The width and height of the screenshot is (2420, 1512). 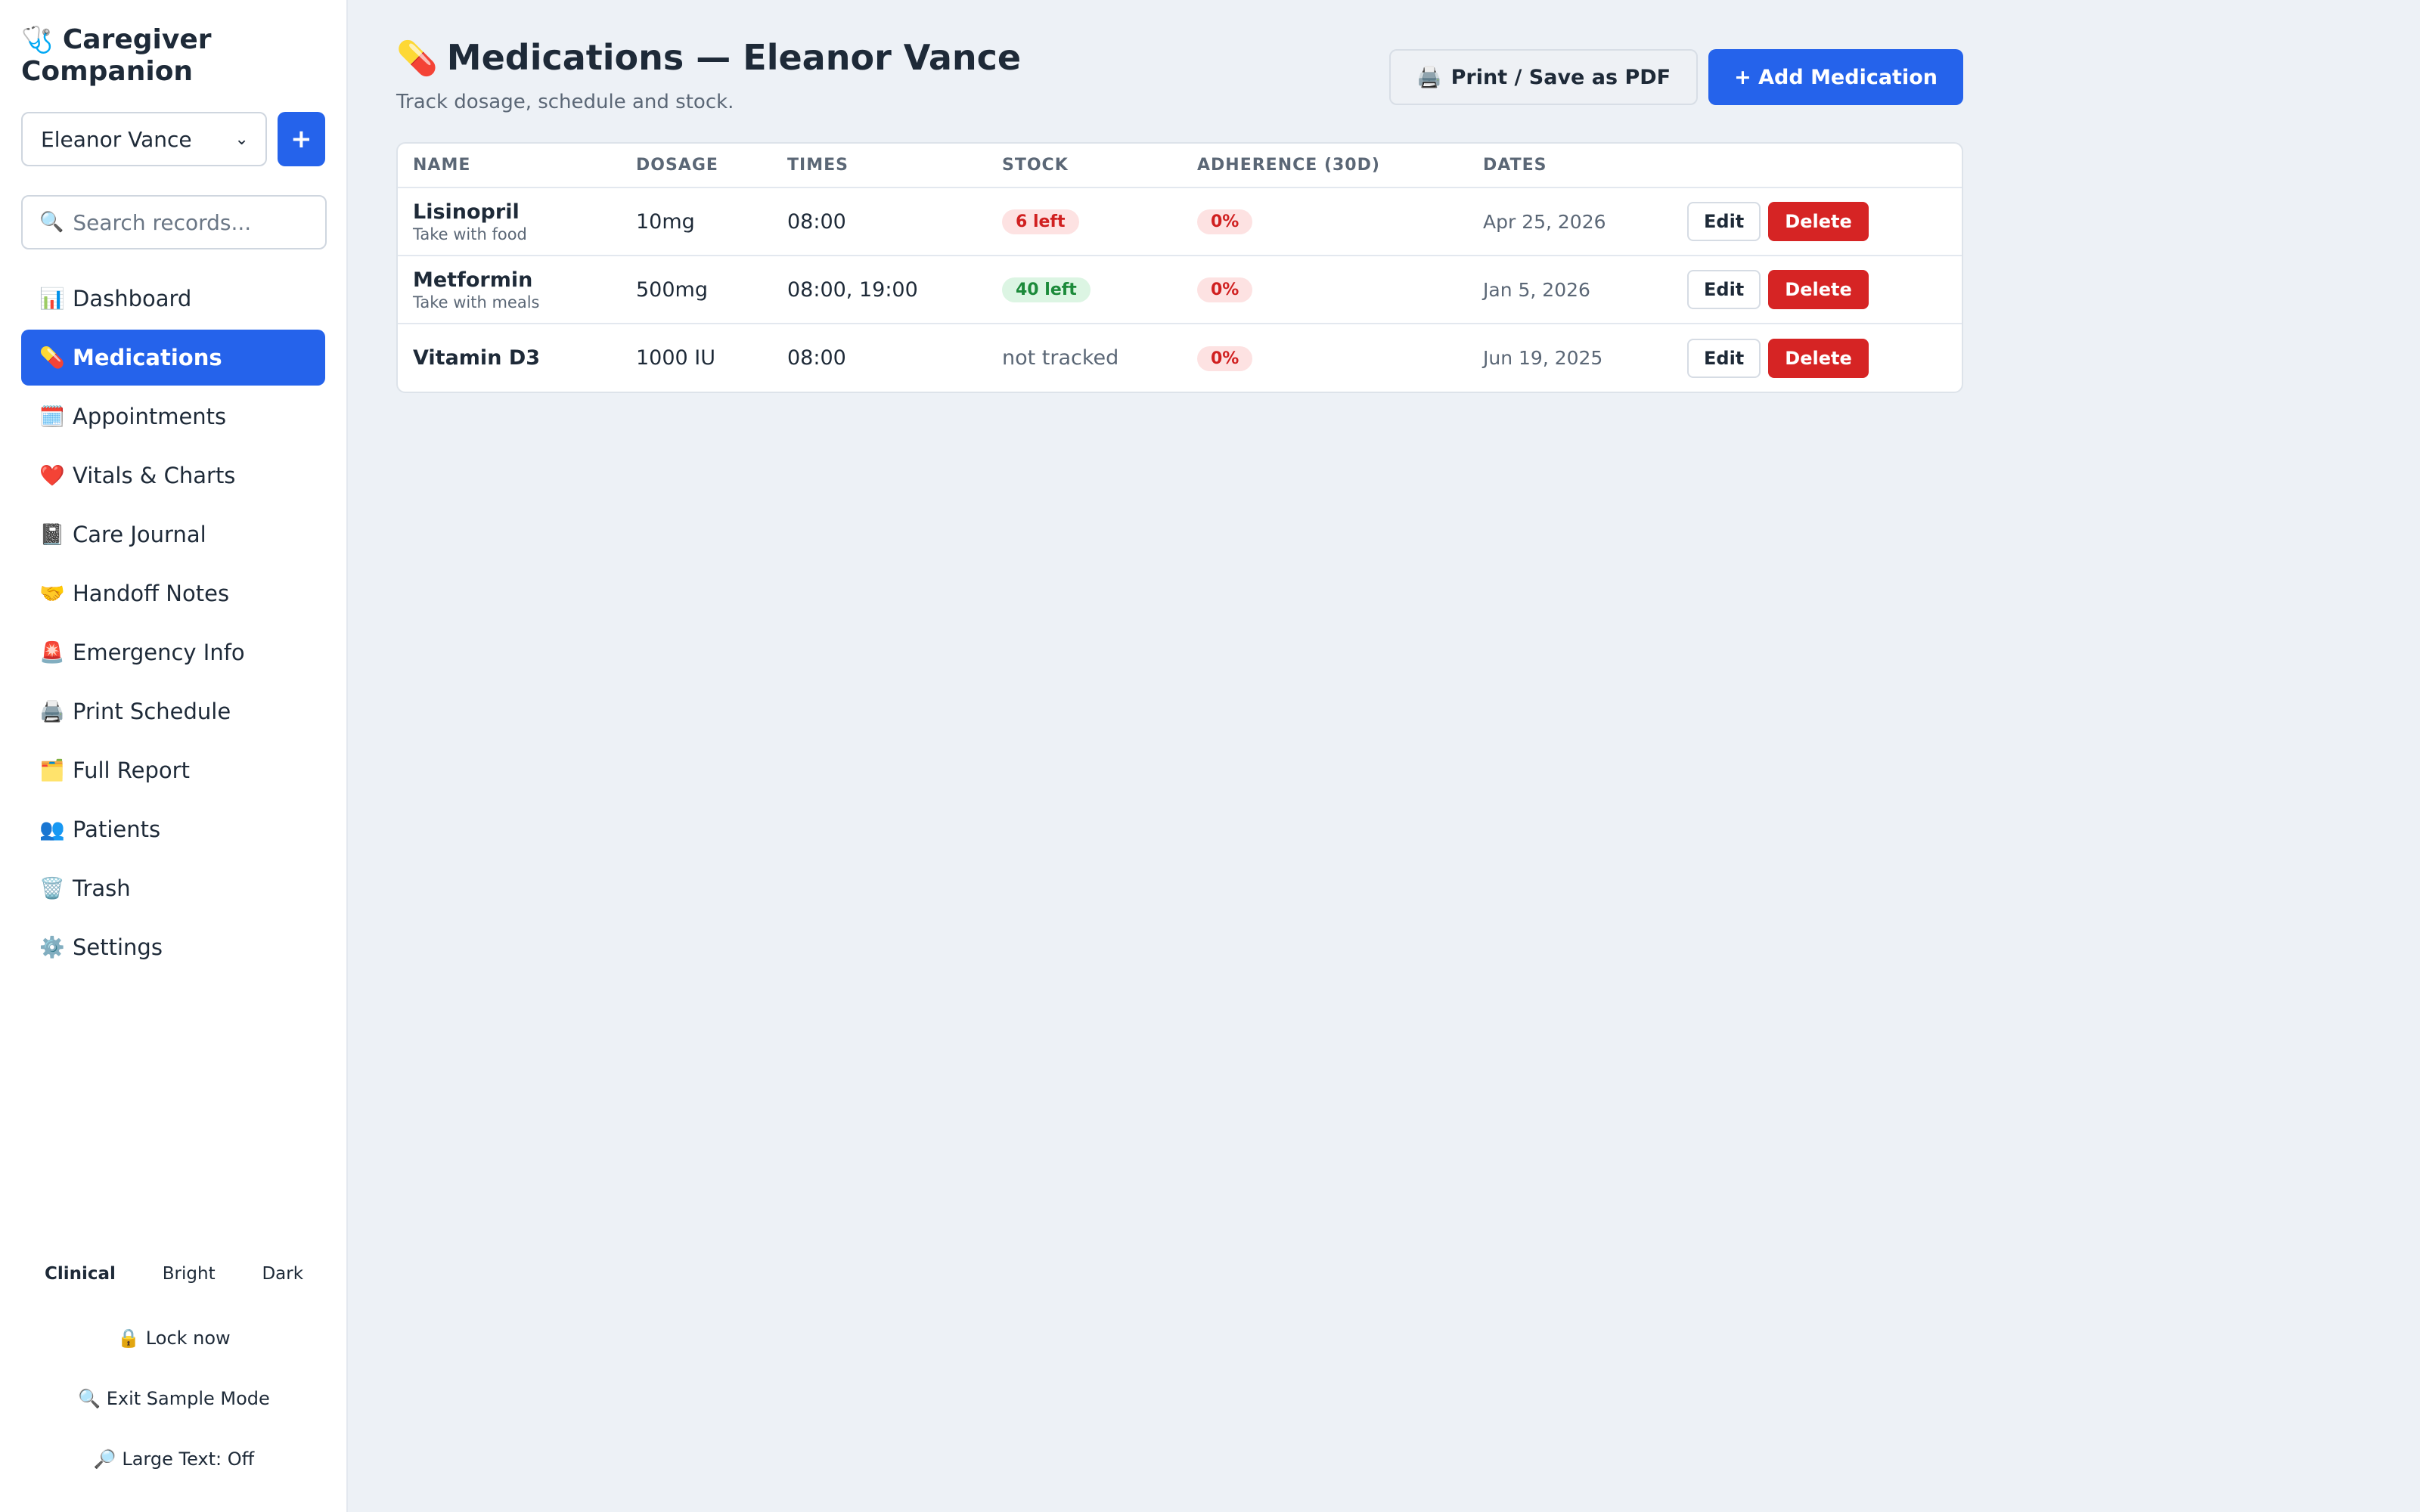 I want to click on sidebar-item-settings: ⚙️ Settings, so click(x=173, y=947).